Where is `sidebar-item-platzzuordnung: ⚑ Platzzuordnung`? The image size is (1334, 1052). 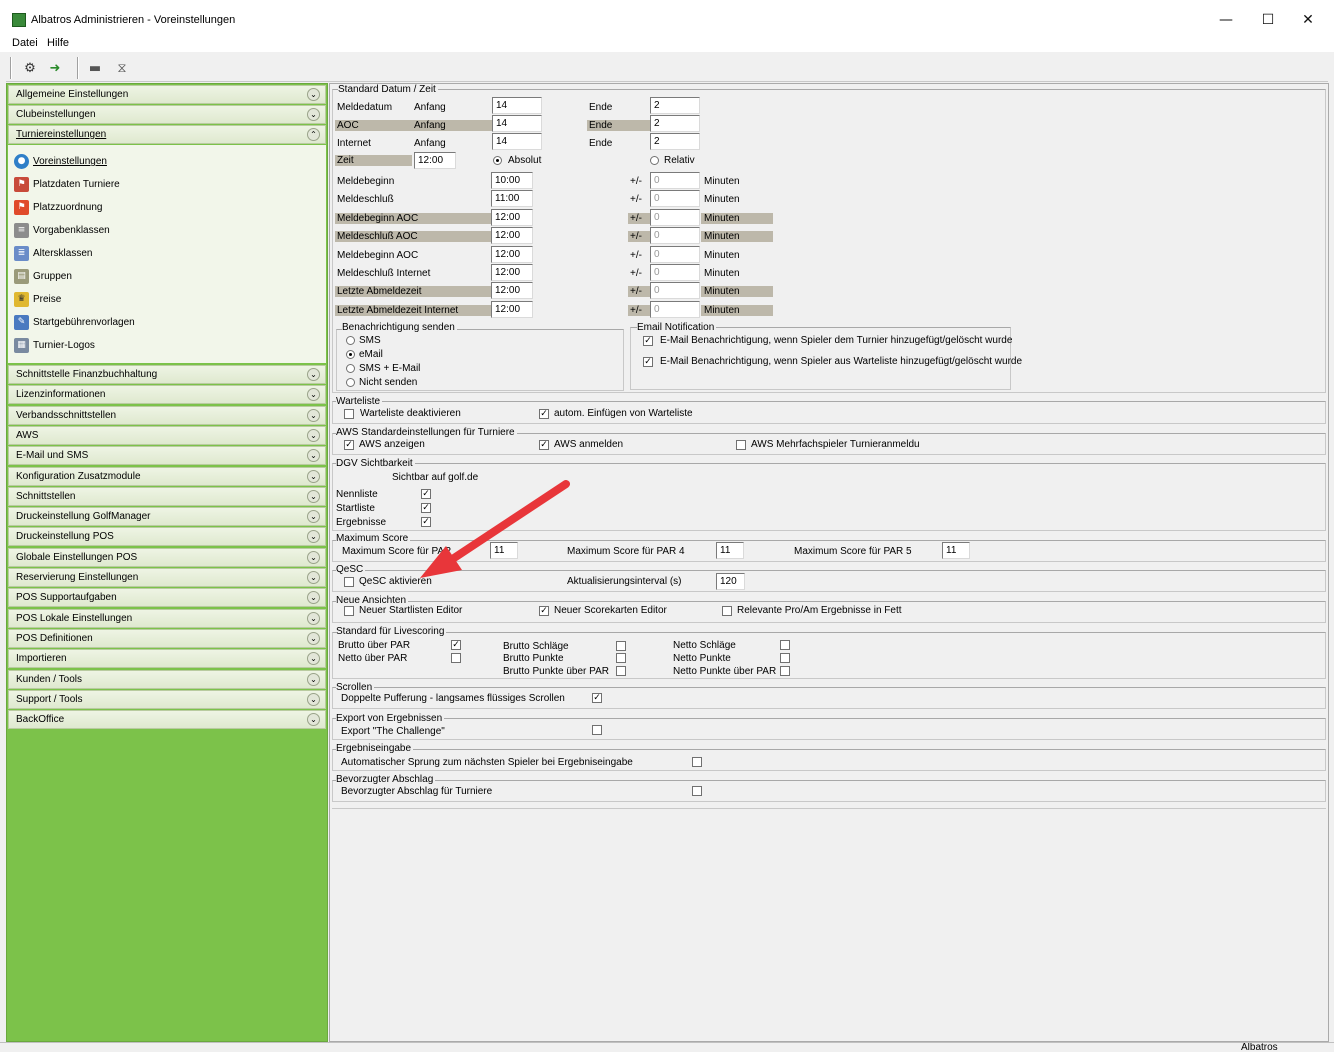 sidebar-item-platzzuordnung: ⚑ Platzzuordnung is located at coordinates (58, 208).